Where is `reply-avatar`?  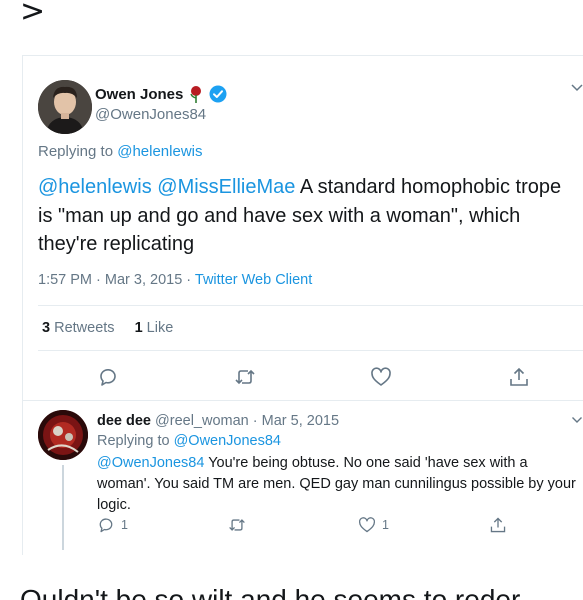
reply-avatar is located at coordinates (63, 435).